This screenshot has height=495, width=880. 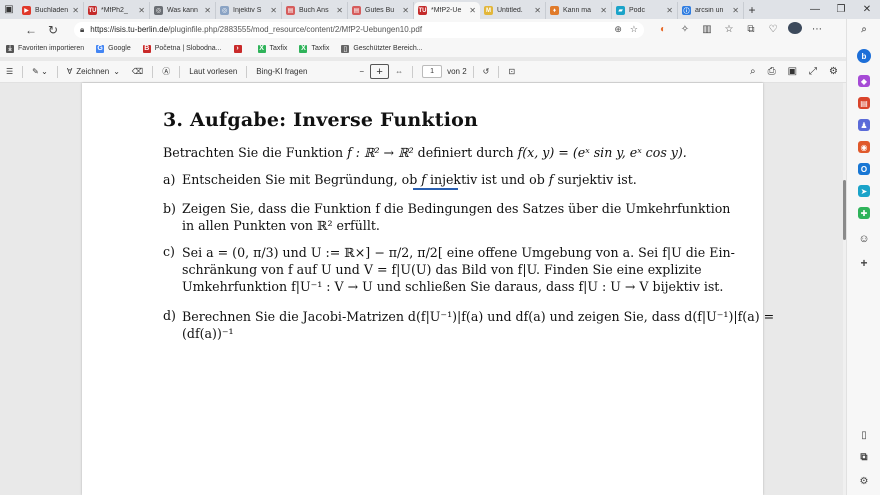 I want to click on browser-tab: M Untitled. ✕, so click(x=513, y=10).